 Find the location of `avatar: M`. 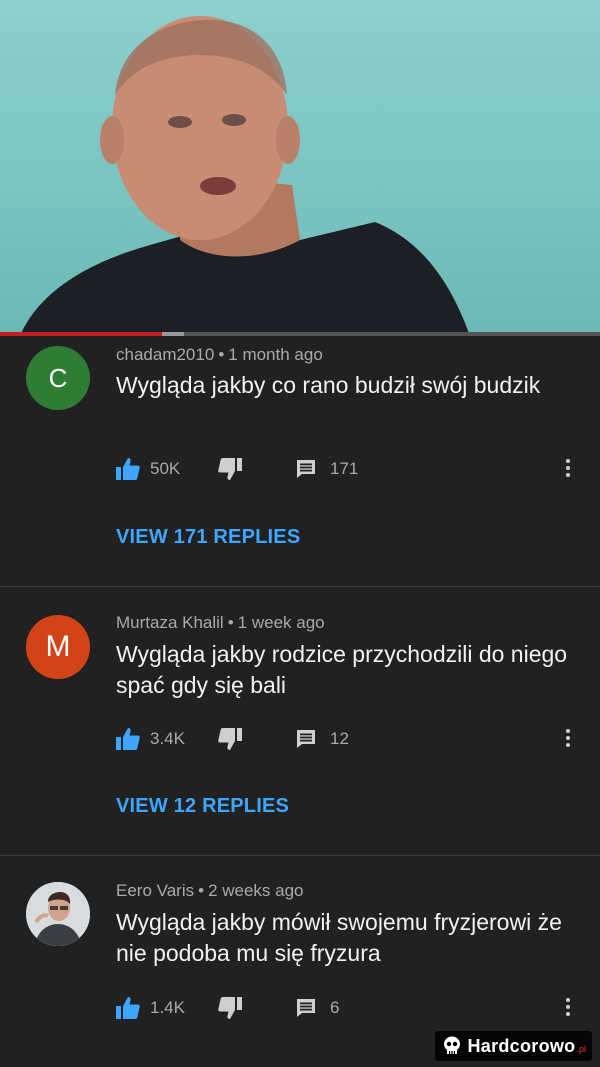

avatar: M is located at coordinates (58, 647).